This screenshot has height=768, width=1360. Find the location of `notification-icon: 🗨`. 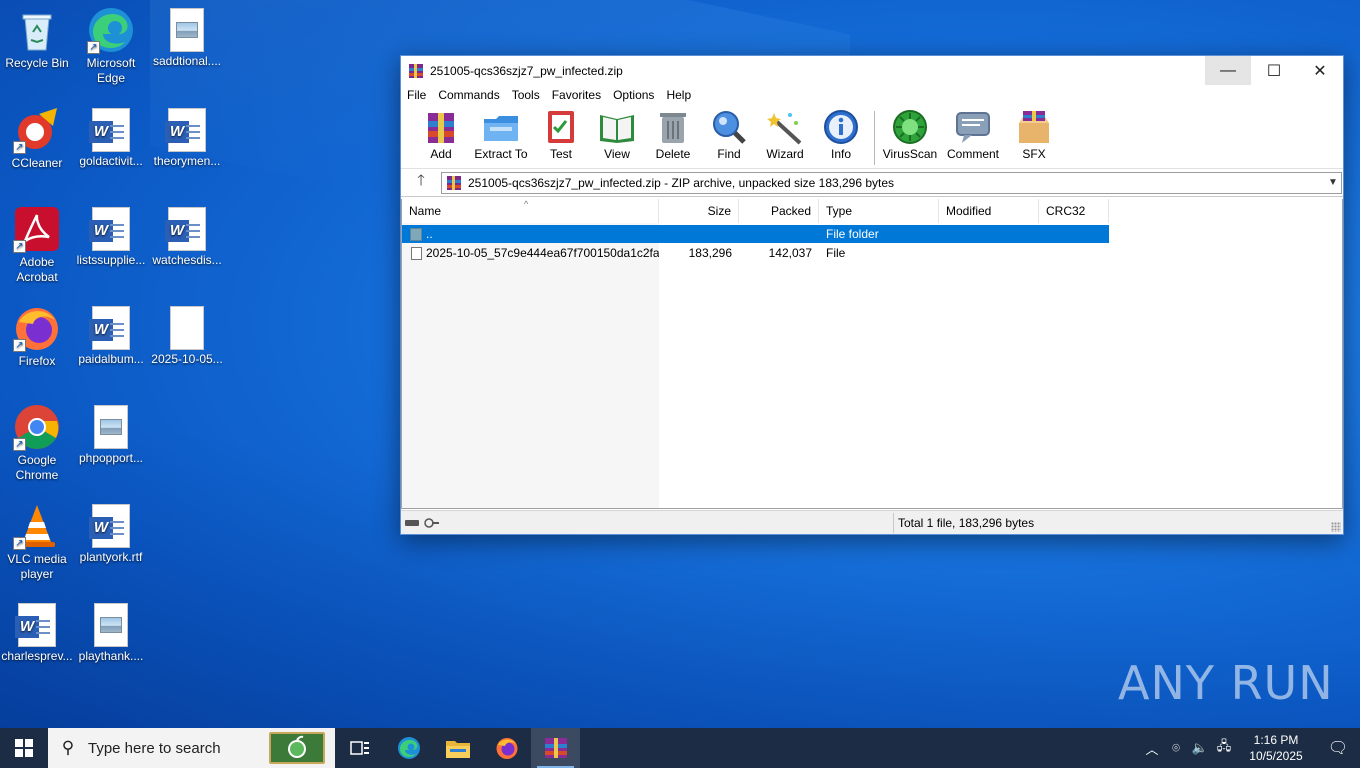

notification-icon: 🗨 is located at coordinates (1338, 748).